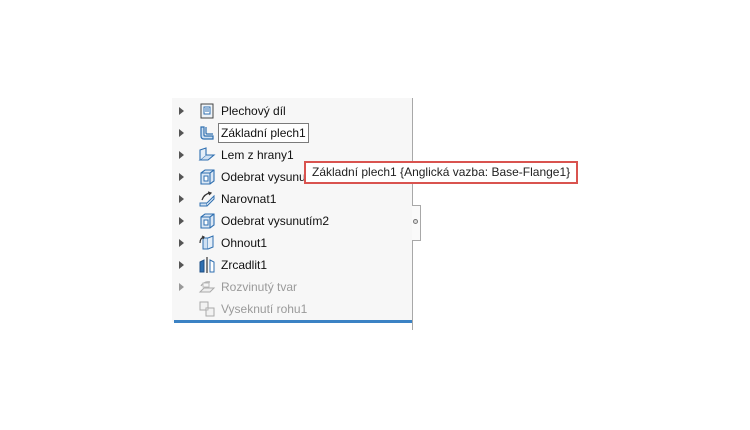  What do you see at coordinates (293, 321) in the screenshot?
I see `rollback-bar` at bounding box center [293, 321].